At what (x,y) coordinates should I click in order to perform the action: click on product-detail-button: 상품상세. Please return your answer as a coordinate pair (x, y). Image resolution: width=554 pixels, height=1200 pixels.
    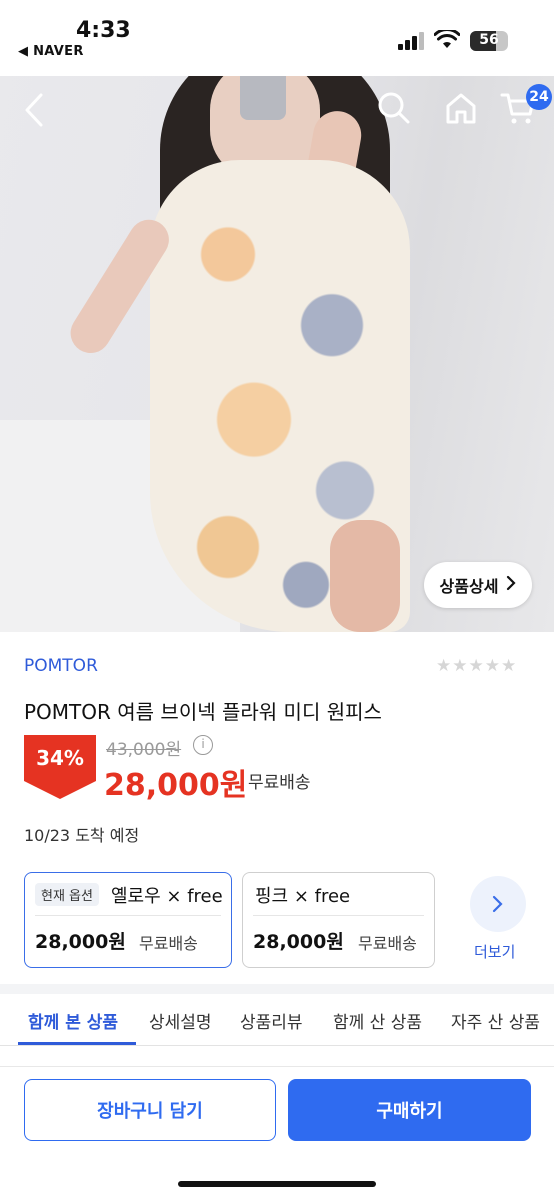
    Looking at the image, I should click on (478, 585).